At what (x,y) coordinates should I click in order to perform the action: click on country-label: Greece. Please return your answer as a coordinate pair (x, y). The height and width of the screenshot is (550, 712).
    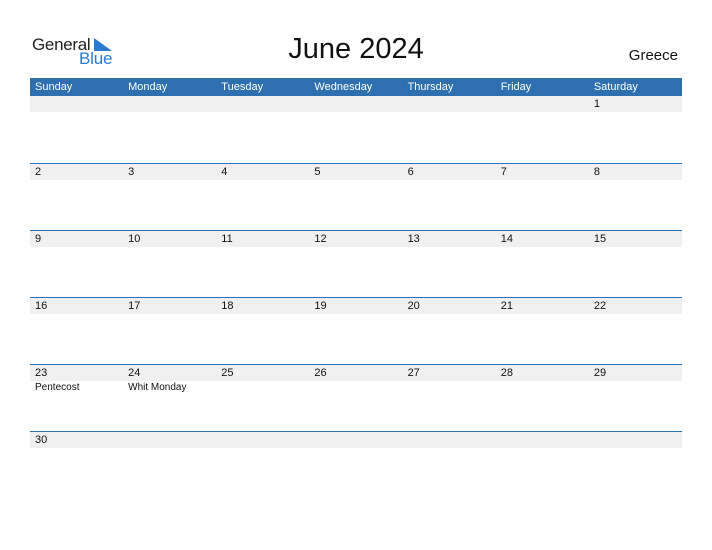
    Looking at the image, I should click on (653, 55).